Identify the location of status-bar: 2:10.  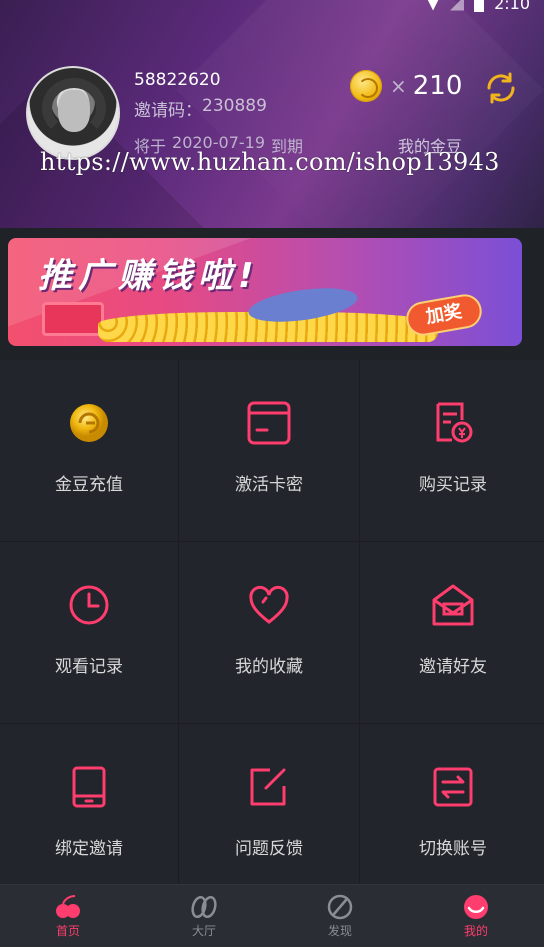
(478, 6).